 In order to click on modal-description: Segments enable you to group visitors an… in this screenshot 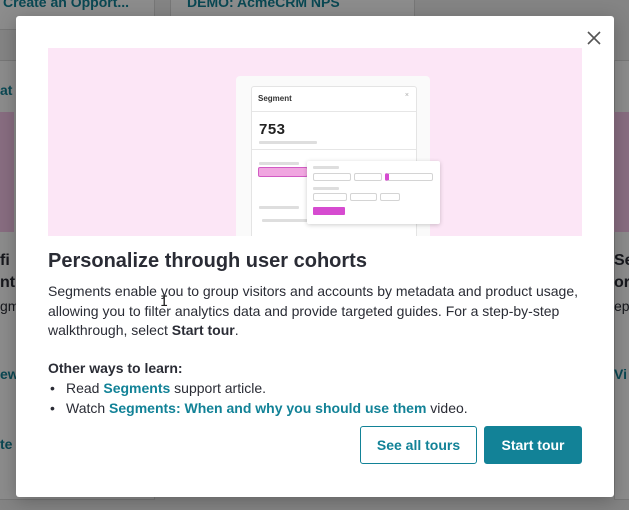, I will do `click(318, 311)`.